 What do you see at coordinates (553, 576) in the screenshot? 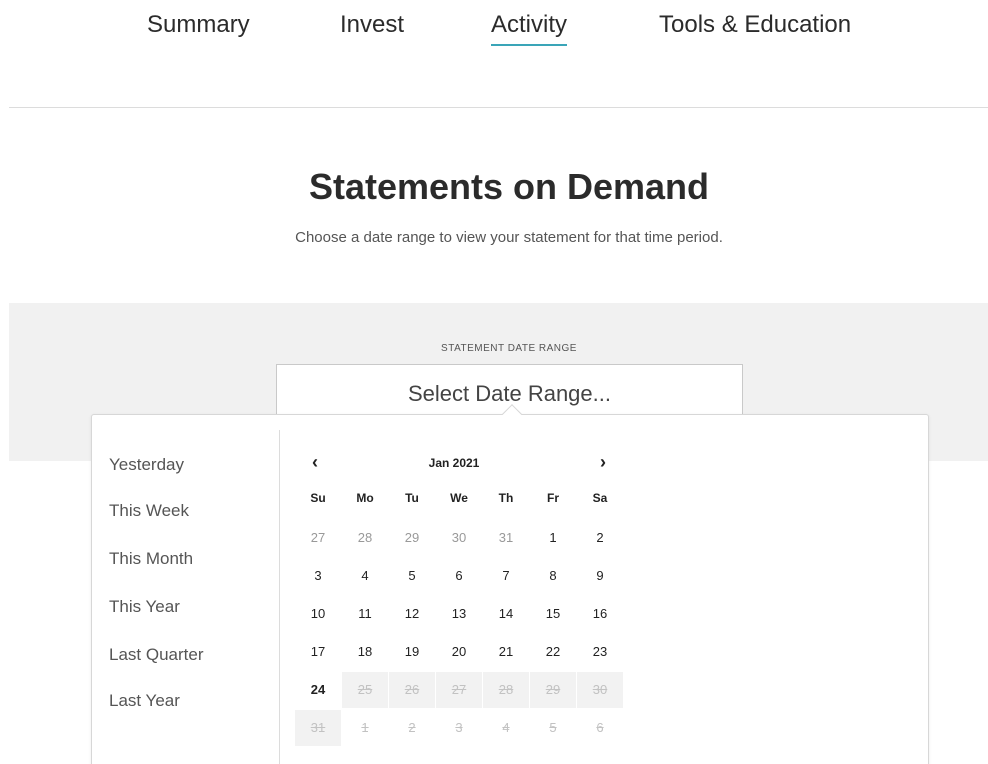
I see `calendar-day: 8` at bounding box center [553, 576].